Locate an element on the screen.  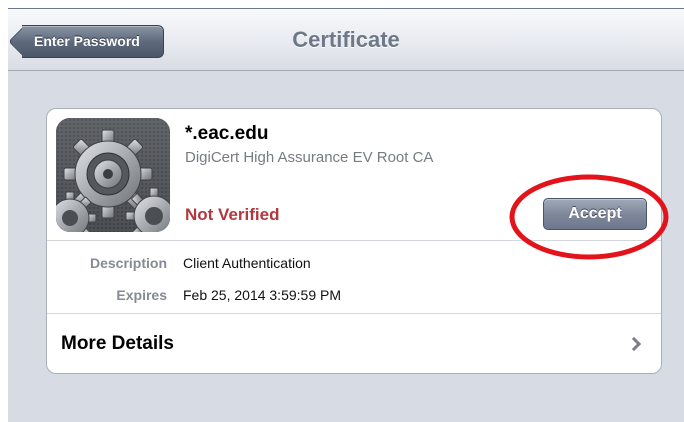
description-value: Client Authentication is located at coordinates (247, 263).